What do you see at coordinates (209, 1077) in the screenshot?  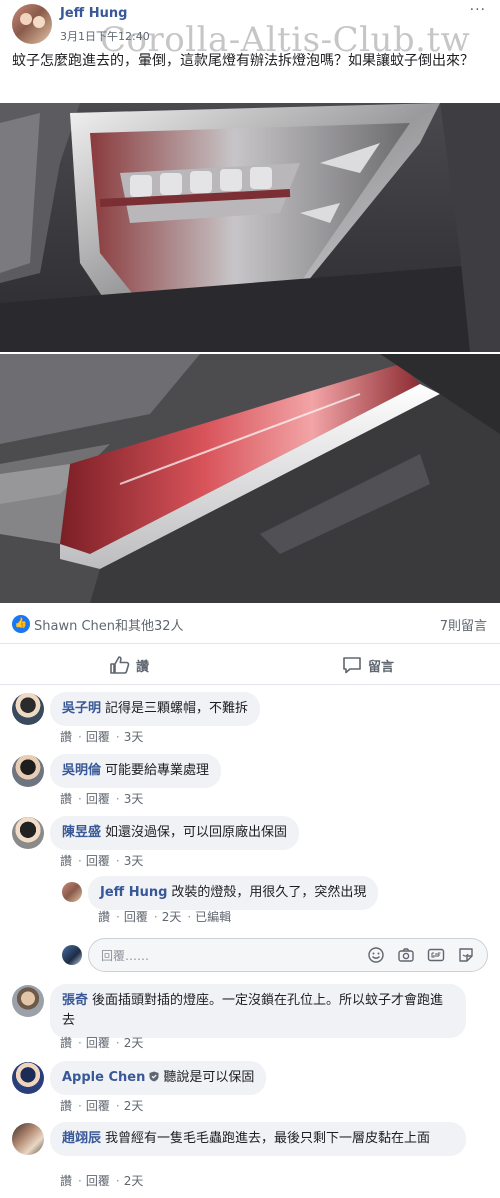 I see `comment-text: 聽說是可以保固` at bounding box center [209, 1077].